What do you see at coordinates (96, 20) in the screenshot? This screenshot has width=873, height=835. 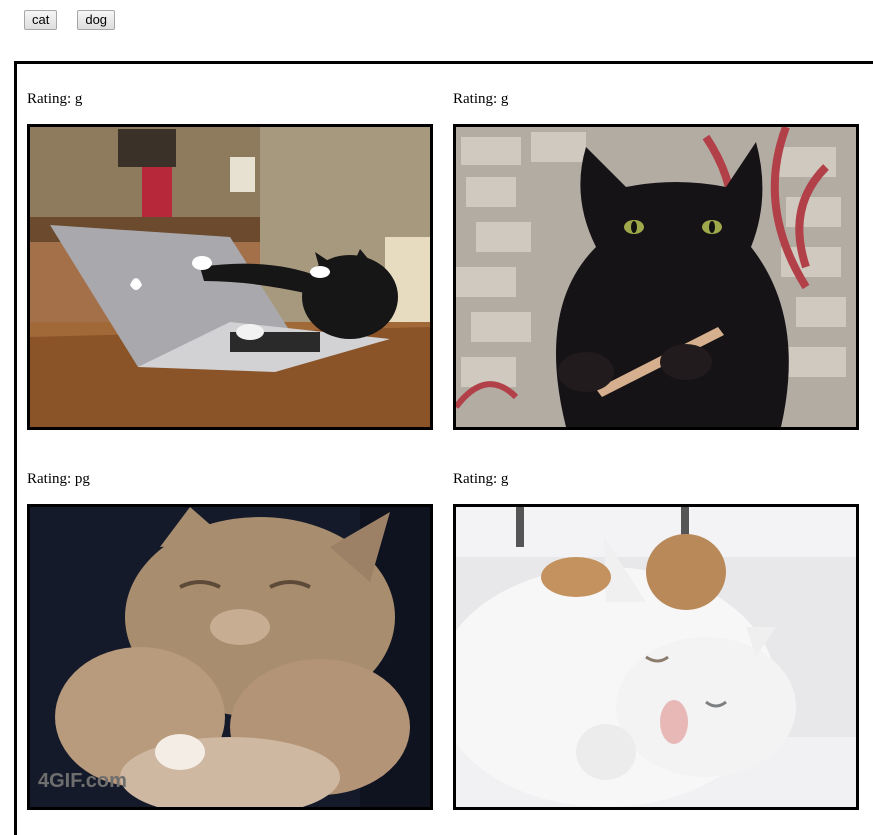 I see `dog-button: dog` at bounding box center [96, 20].